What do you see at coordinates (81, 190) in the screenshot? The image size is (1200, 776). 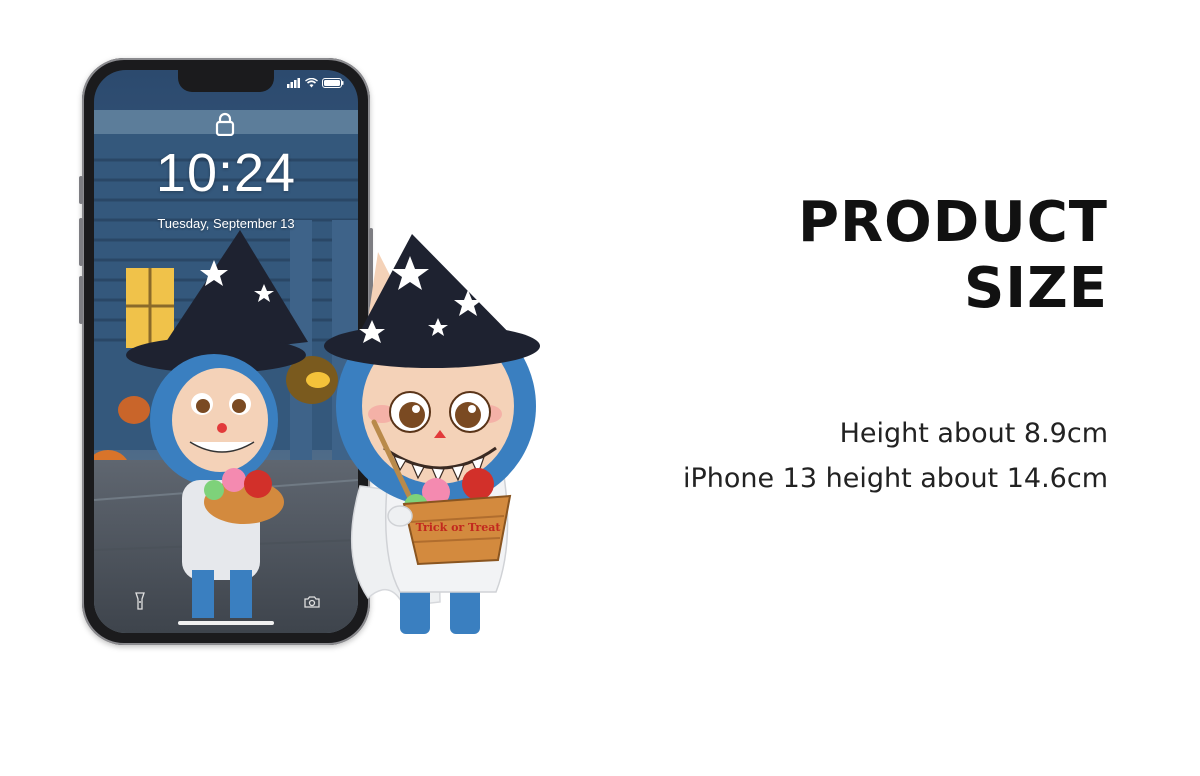 I see `mute-switch` at bounding box center [81, 190].